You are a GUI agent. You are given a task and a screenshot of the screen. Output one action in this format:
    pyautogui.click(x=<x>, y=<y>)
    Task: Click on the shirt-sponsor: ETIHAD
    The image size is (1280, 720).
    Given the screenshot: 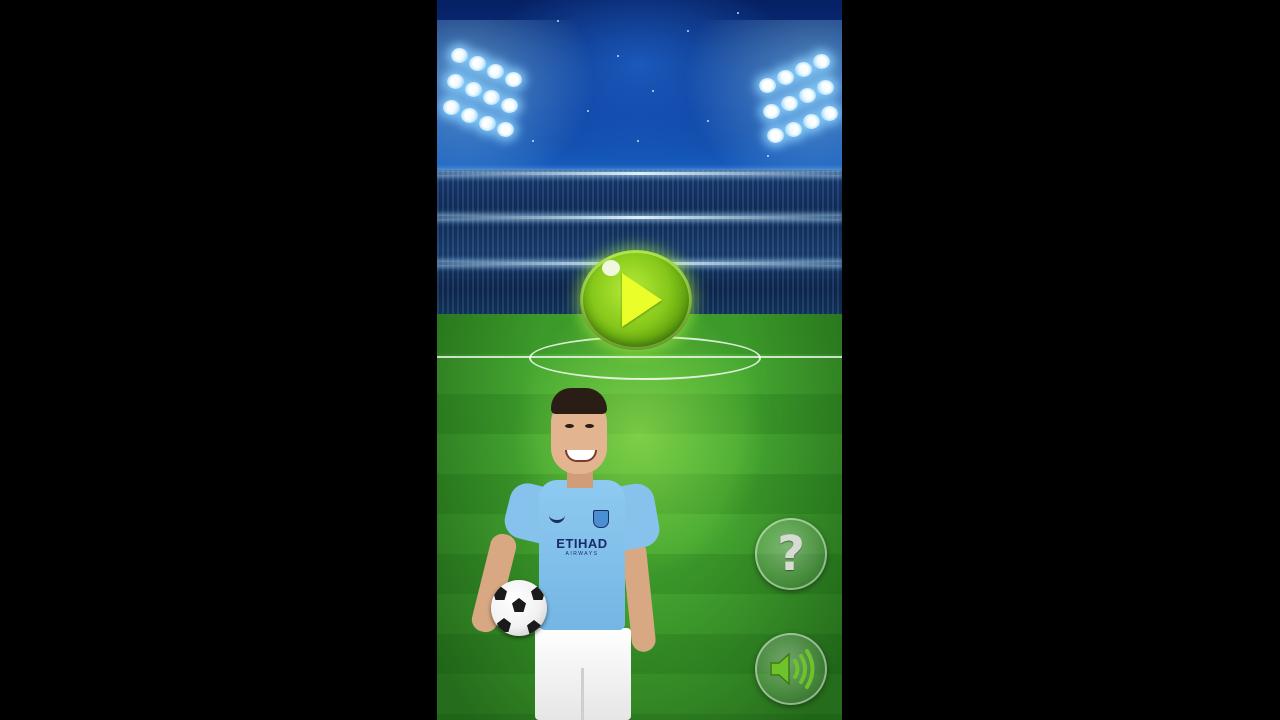 What is the action you would take?
    pyautogui.click(x=582, y=543)
    